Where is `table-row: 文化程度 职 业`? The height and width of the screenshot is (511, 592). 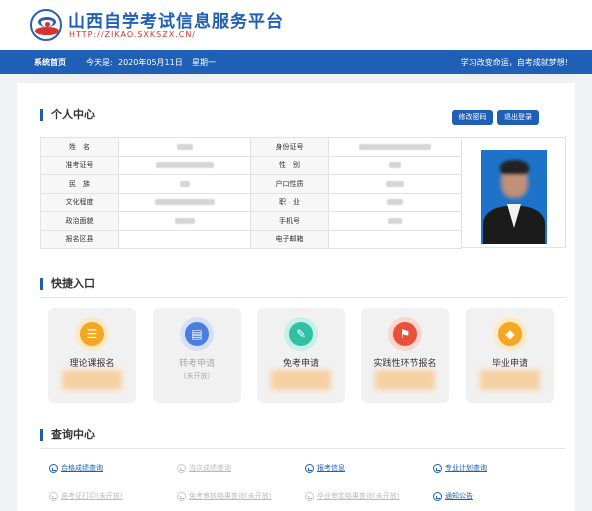
table-row: 文化程度 职 业 is located at coordinates (251, 202).